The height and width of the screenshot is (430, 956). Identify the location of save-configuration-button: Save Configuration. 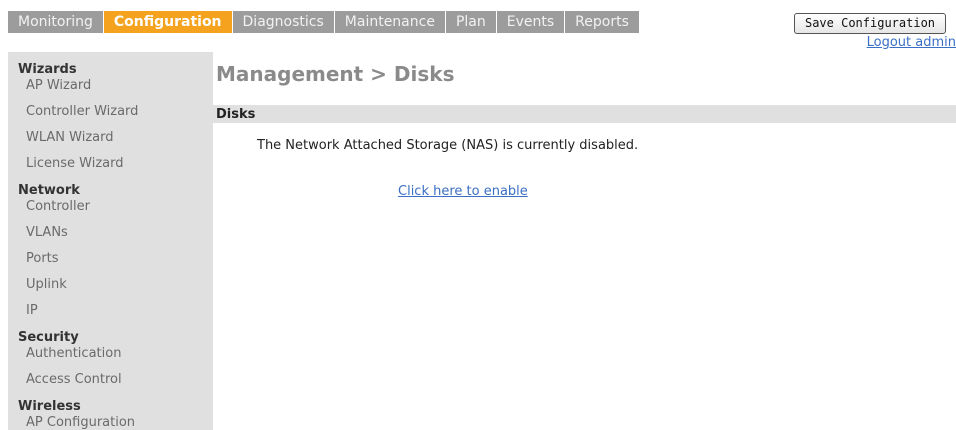
(870, 23).